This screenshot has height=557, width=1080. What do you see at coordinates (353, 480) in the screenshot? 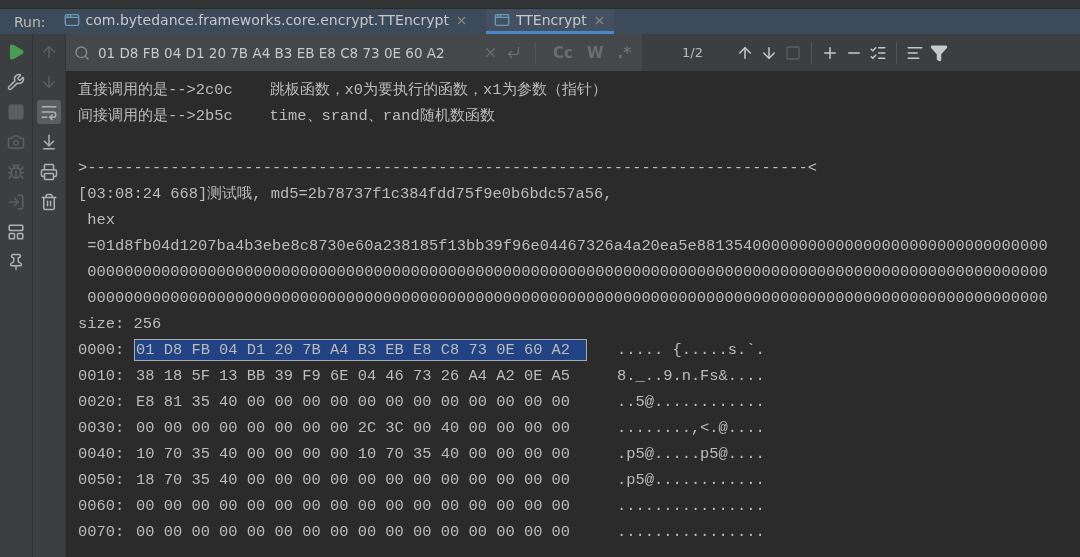
I see `hex-bytes: 18 70 35 40 00 00 00 00 00 00 00 00 00 00 00 00` at bounding box center [353, 480].